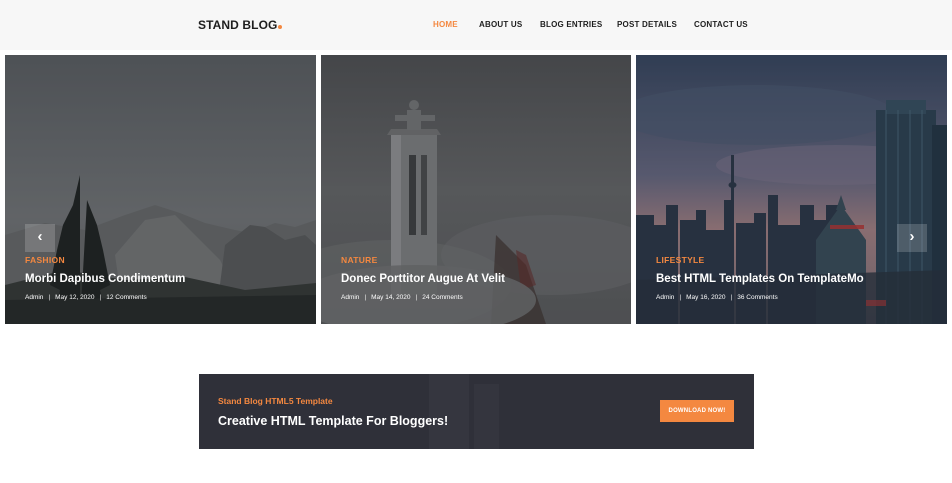 Image resolution: width=952 pixels, height=483 pixels. Describe the element at coordinates (74, 297) in the screenshot. I see `meta-date: May 12, 2020` at that location.